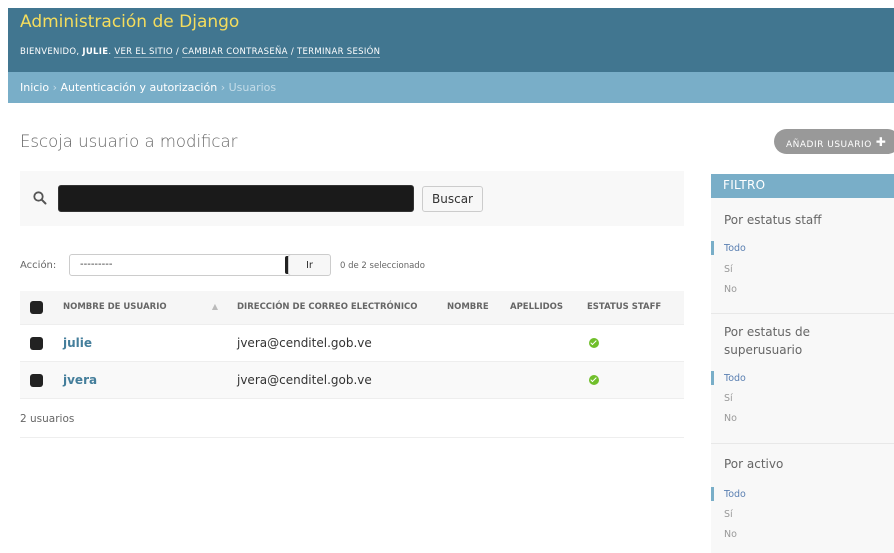  Describe the element at coordinates (829, 145) in the screenshot. I see `add-user-label: AÑADIR USUARIO` at that location.